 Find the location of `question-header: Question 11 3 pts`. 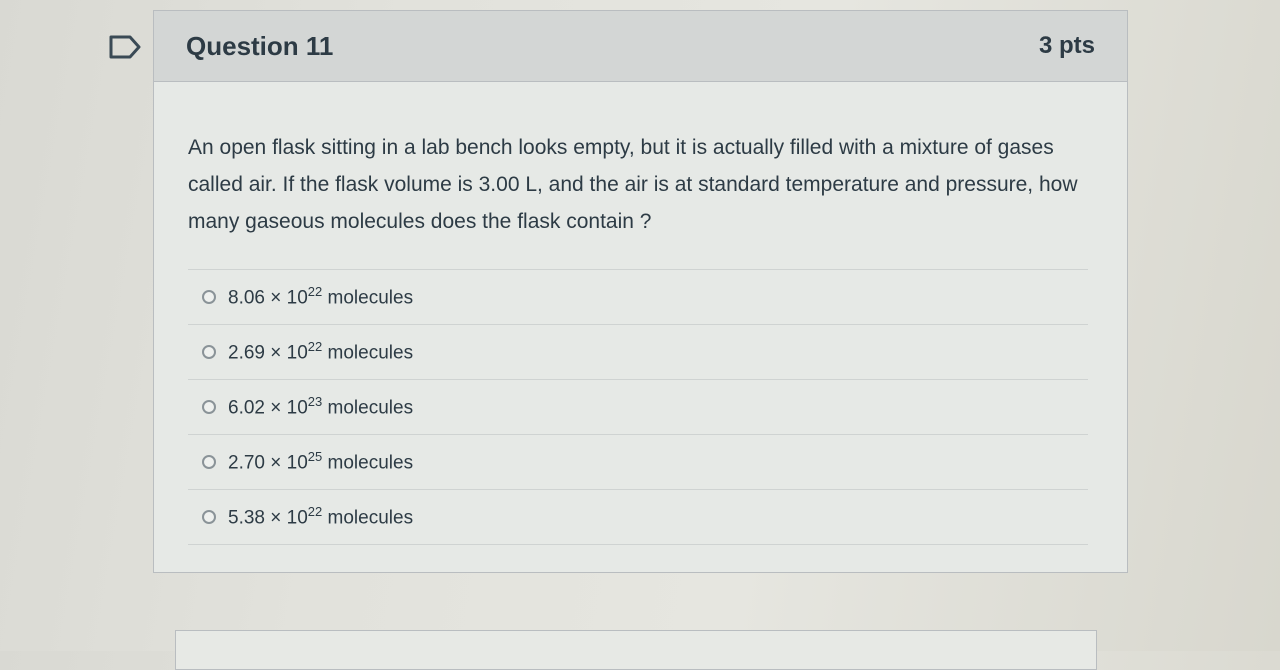

question-header: Question 11 3 pts is located at coordinates (640, 46).